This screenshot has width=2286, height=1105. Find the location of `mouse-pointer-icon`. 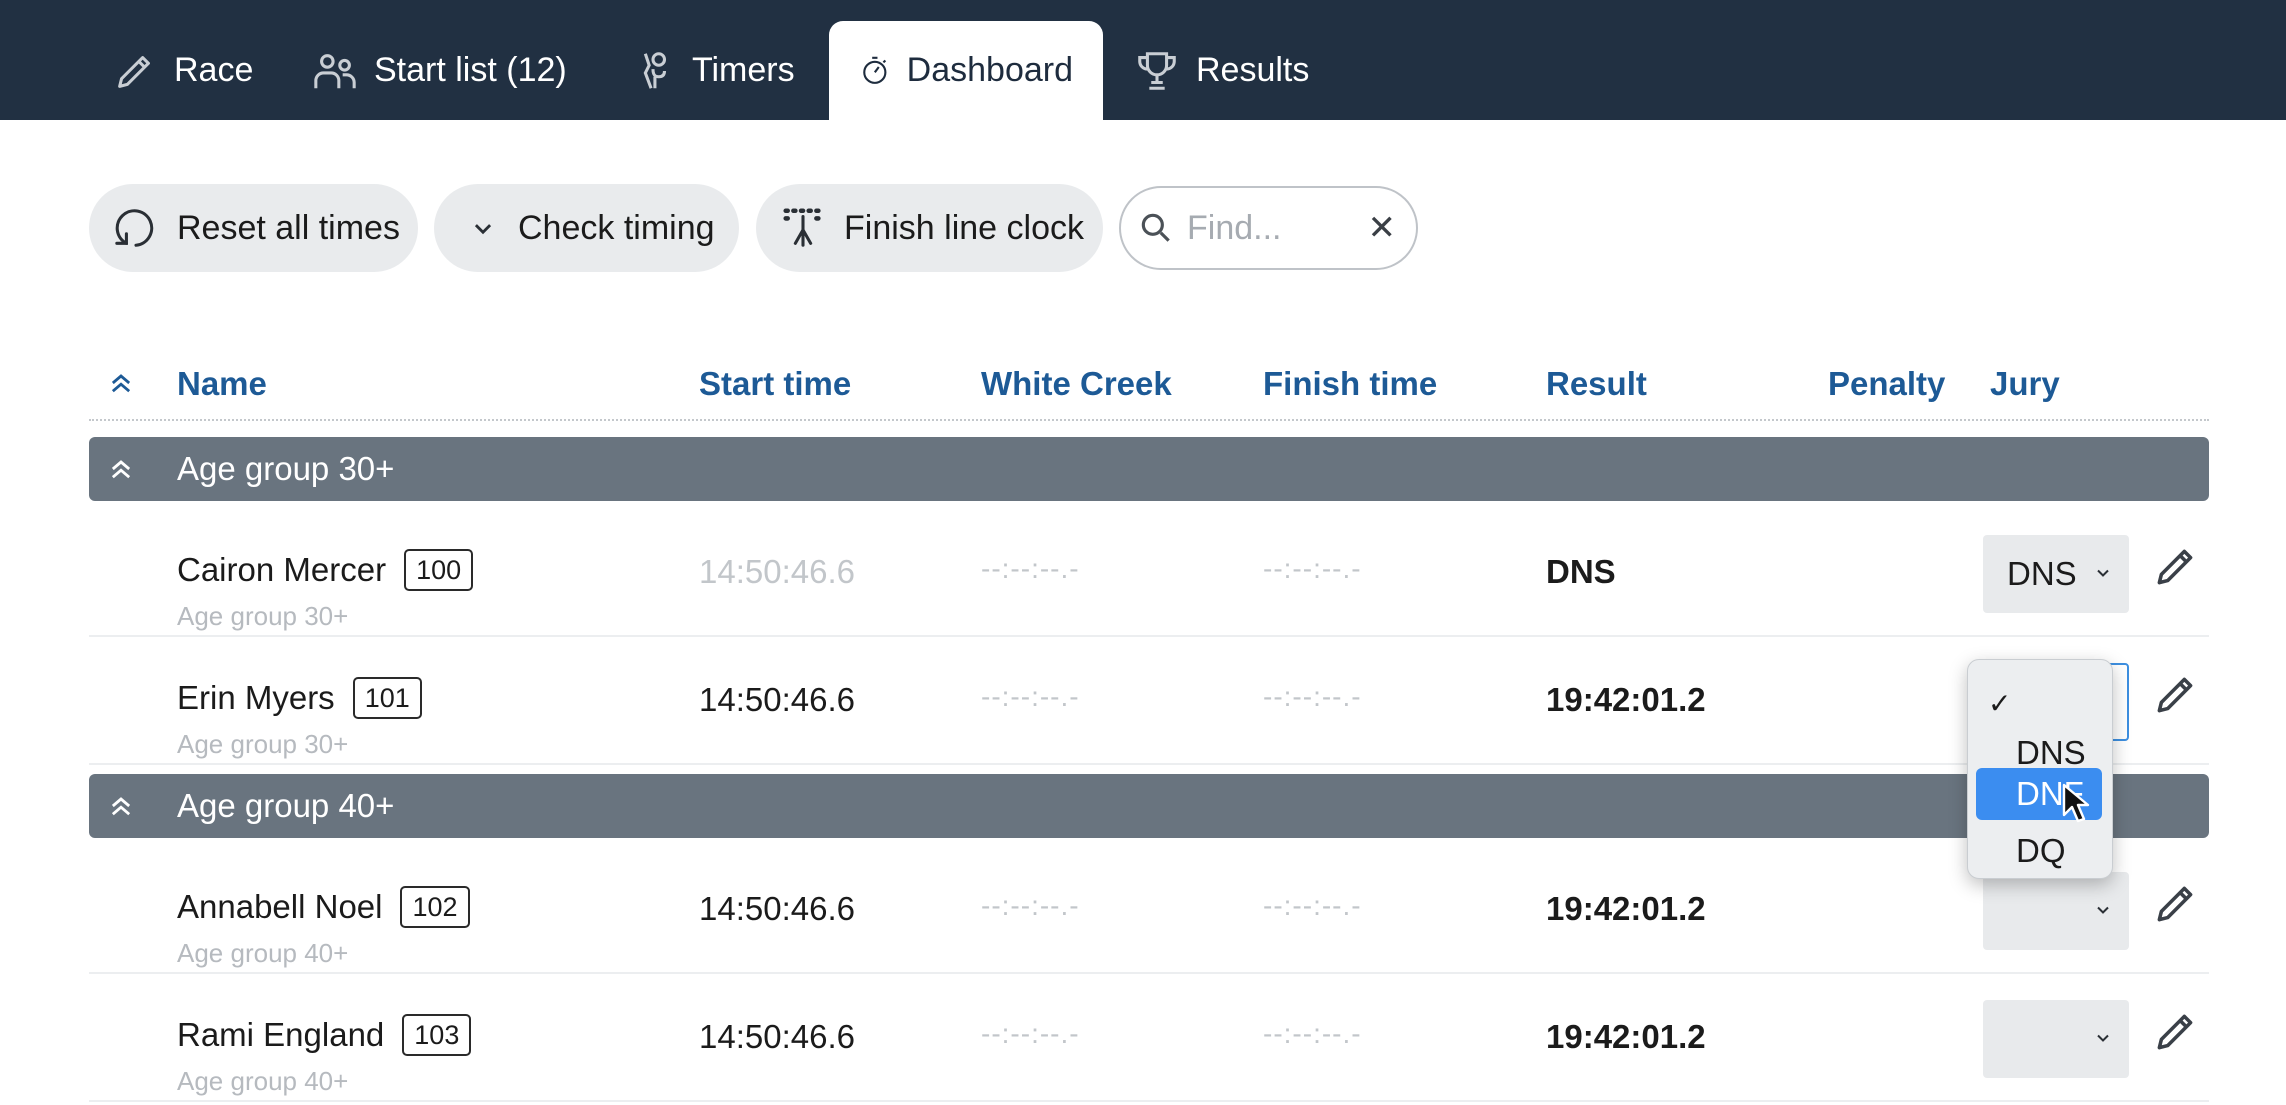

mouse-pointer-icon is located at coordinates (2076, 803).